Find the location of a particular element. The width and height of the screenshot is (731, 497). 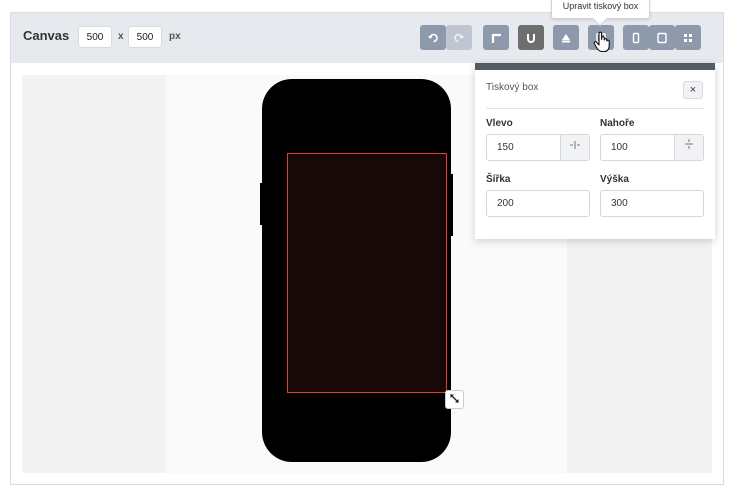

center-horizontal-icon is located at coordinates (575, 147).